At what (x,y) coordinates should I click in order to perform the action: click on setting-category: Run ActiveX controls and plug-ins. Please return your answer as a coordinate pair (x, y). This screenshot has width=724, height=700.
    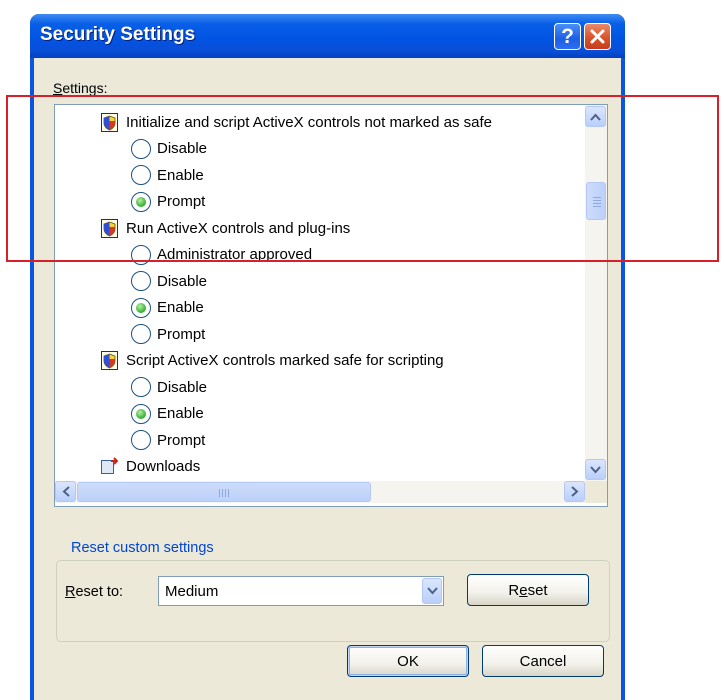
    Looking at the image, I should click on (225, 228).